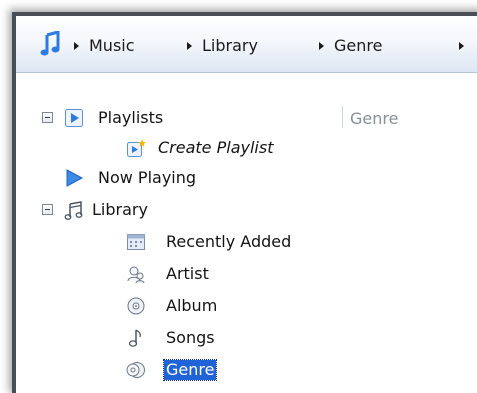 This screenshot has height=393, width=477. I want to click on breadcrumb-item-library: Library, so click(222, 45).